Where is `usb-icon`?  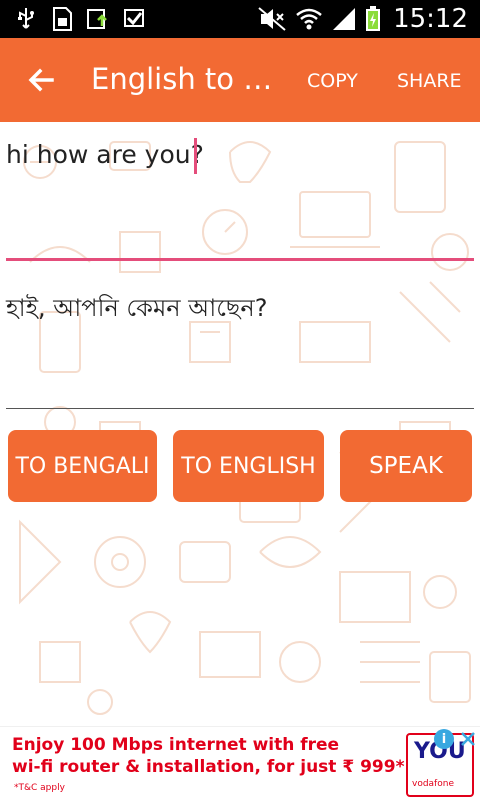
usb-icon is located at coordinates (26, 18).